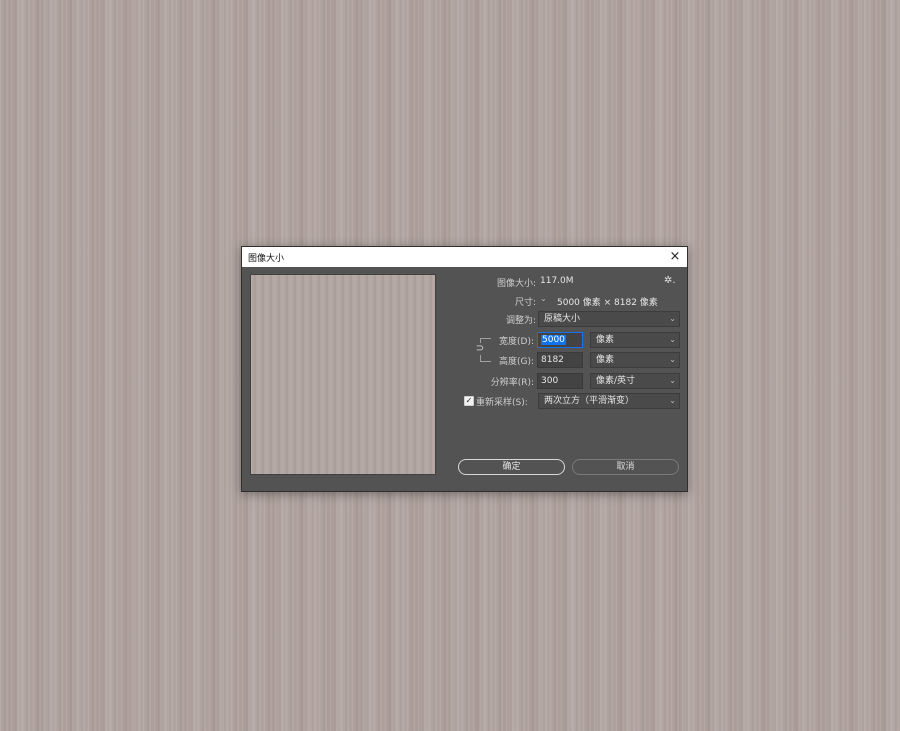 The width and height of the screenshot is (900, 731). What do you see at coordinates (635, 340) in the screenshot?
I see `width-unit-dropdown: 像素 ⌄` at bounding box center [635, 340].